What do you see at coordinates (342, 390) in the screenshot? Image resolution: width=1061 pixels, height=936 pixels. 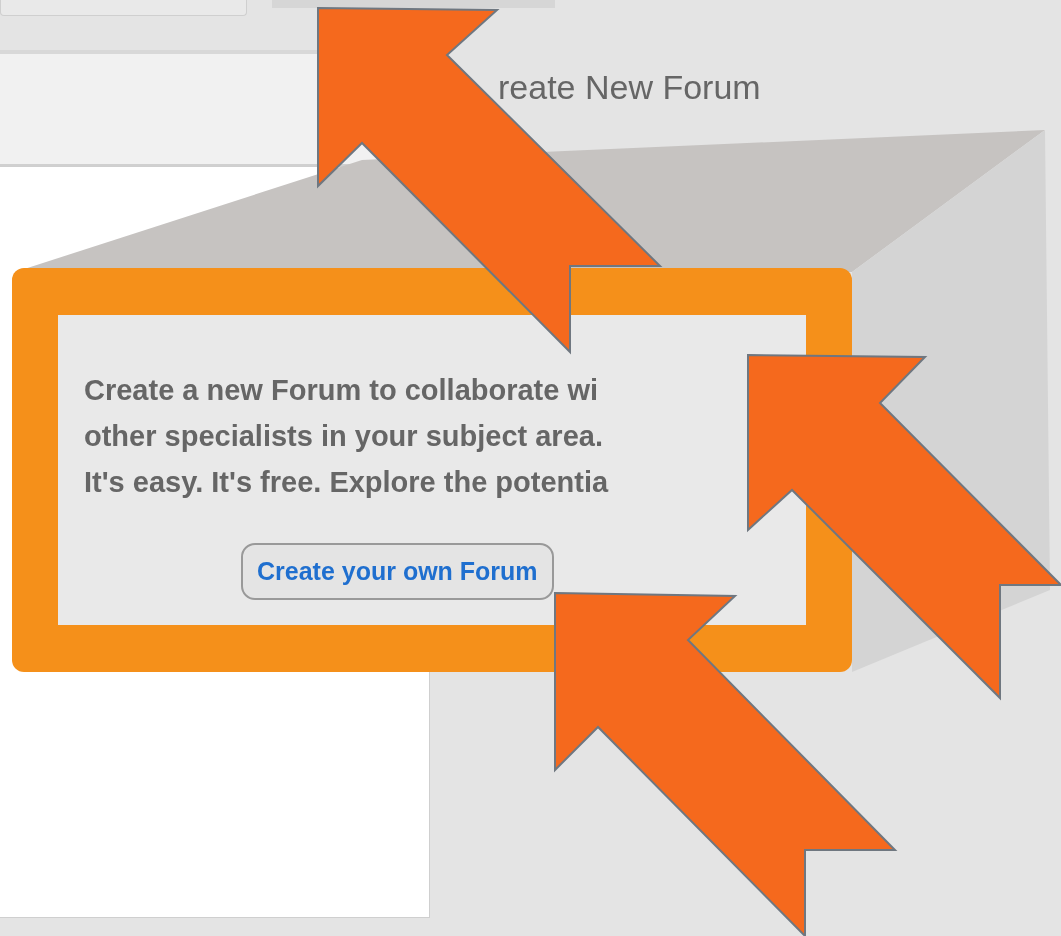 I see `promo-text: Create a new Forum to collaborate wi` at bounding box center [342, 390].